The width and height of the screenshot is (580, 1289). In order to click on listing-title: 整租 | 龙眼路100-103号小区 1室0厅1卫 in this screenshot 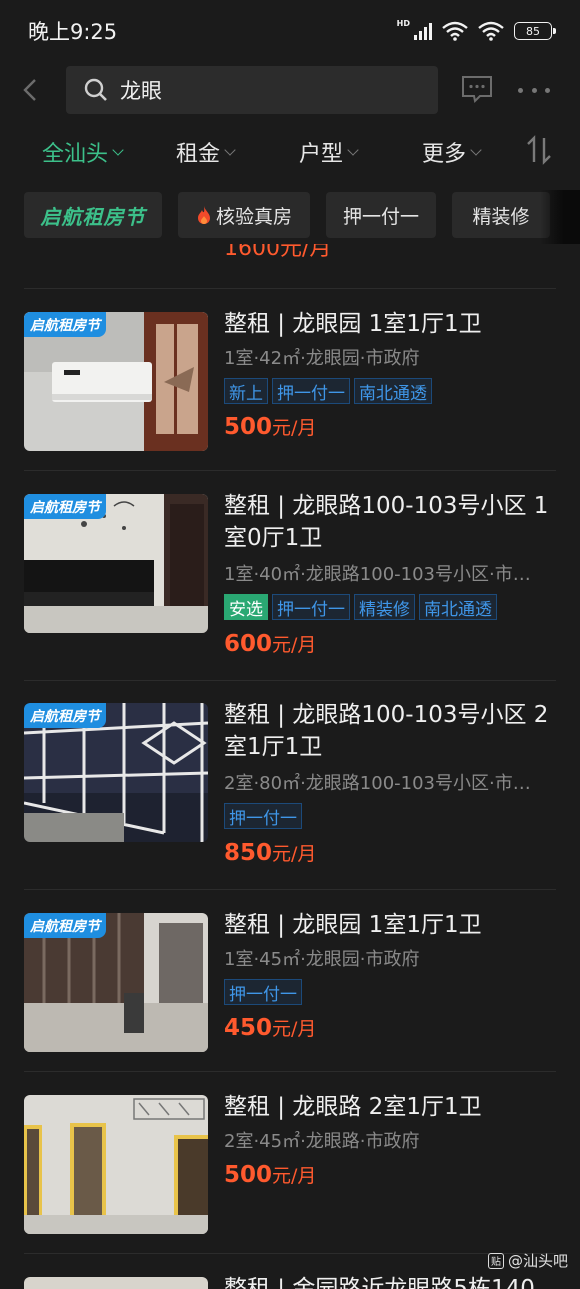, I will do `click(386, 522)`.